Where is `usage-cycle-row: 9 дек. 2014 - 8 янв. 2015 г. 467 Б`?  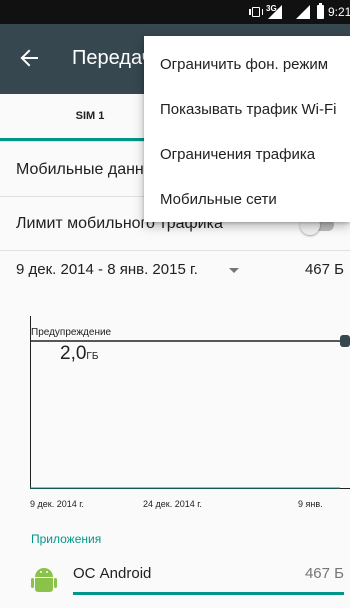
usage-cycle-row: 9 дек. 2014 - 8 янв. 2015 г. 467 Б is located at coordinates (175, 270).